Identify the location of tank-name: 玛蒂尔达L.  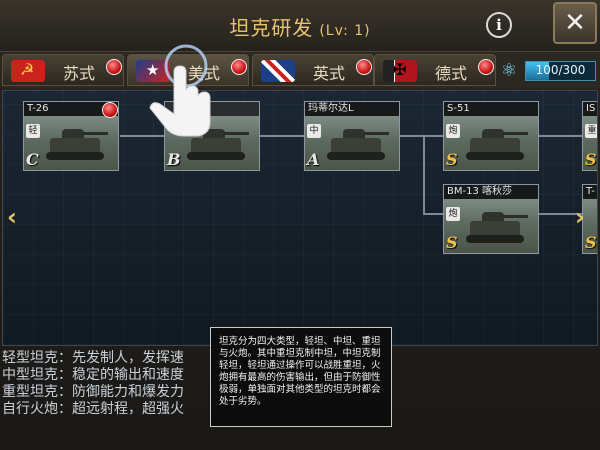
(352, 109).